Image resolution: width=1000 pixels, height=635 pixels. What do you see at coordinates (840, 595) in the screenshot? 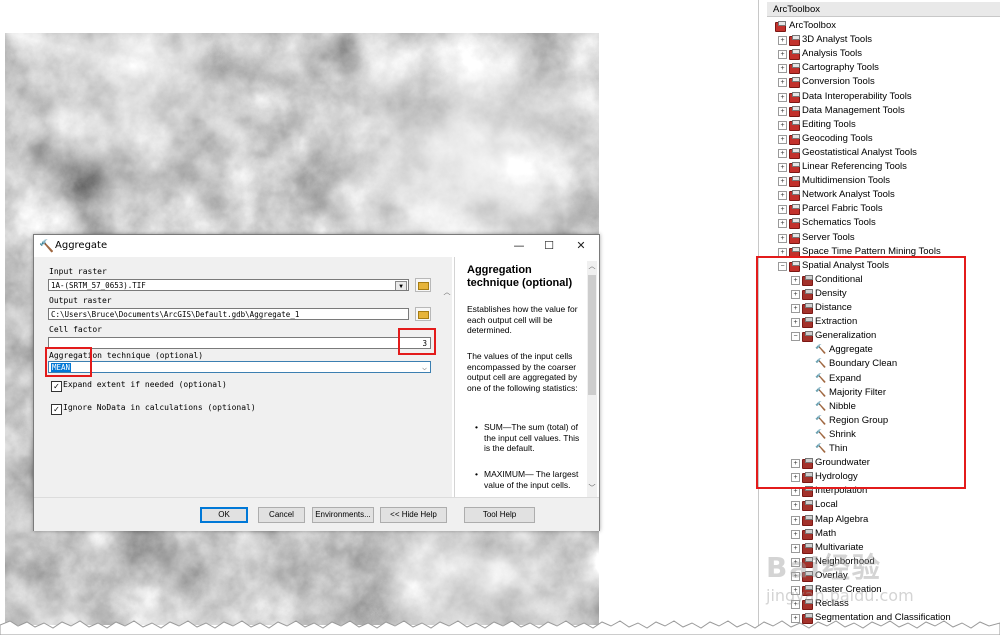
I see `watermark-url: jingyan.baidu.com` at bounding box center [840, 595].